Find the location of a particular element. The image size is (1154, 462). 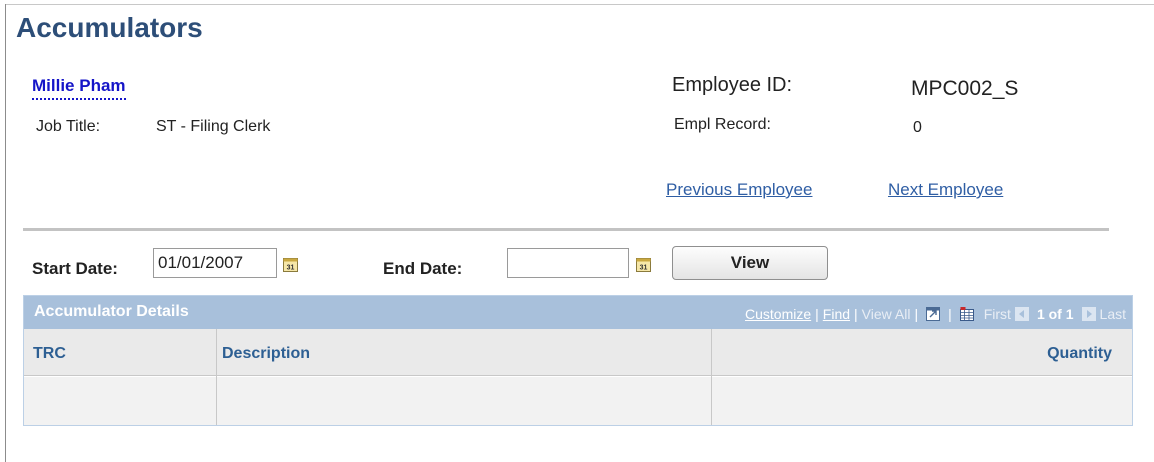

find-link: Find is located at coordinates (836, 314).